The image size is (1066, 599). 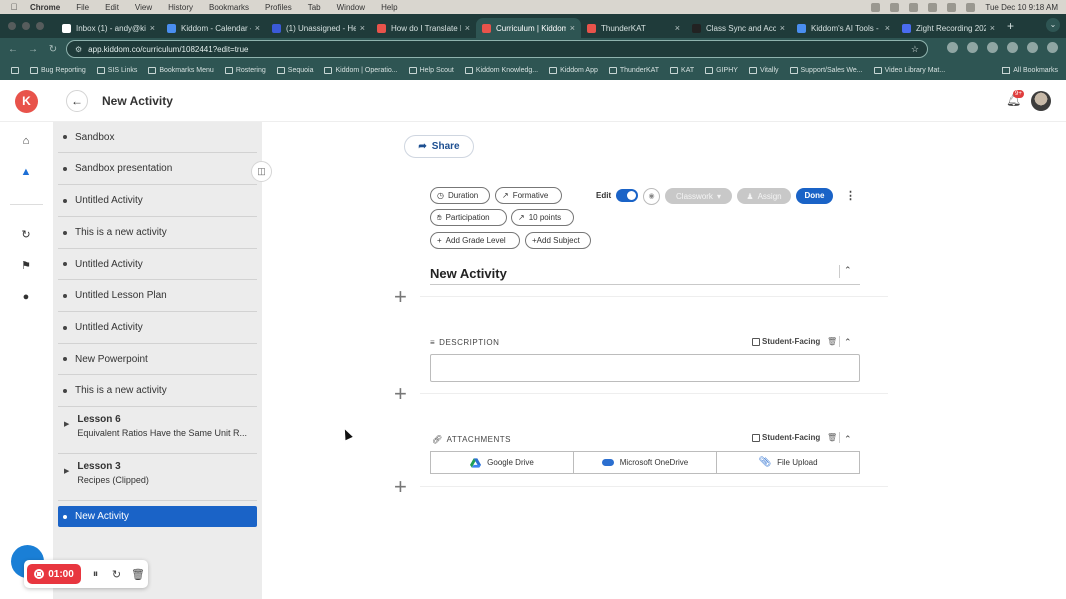 What do you see at coordinates (112, 7) in the screenshot?
I see `menu-edit: Edit` at bounding box center [112, 7].